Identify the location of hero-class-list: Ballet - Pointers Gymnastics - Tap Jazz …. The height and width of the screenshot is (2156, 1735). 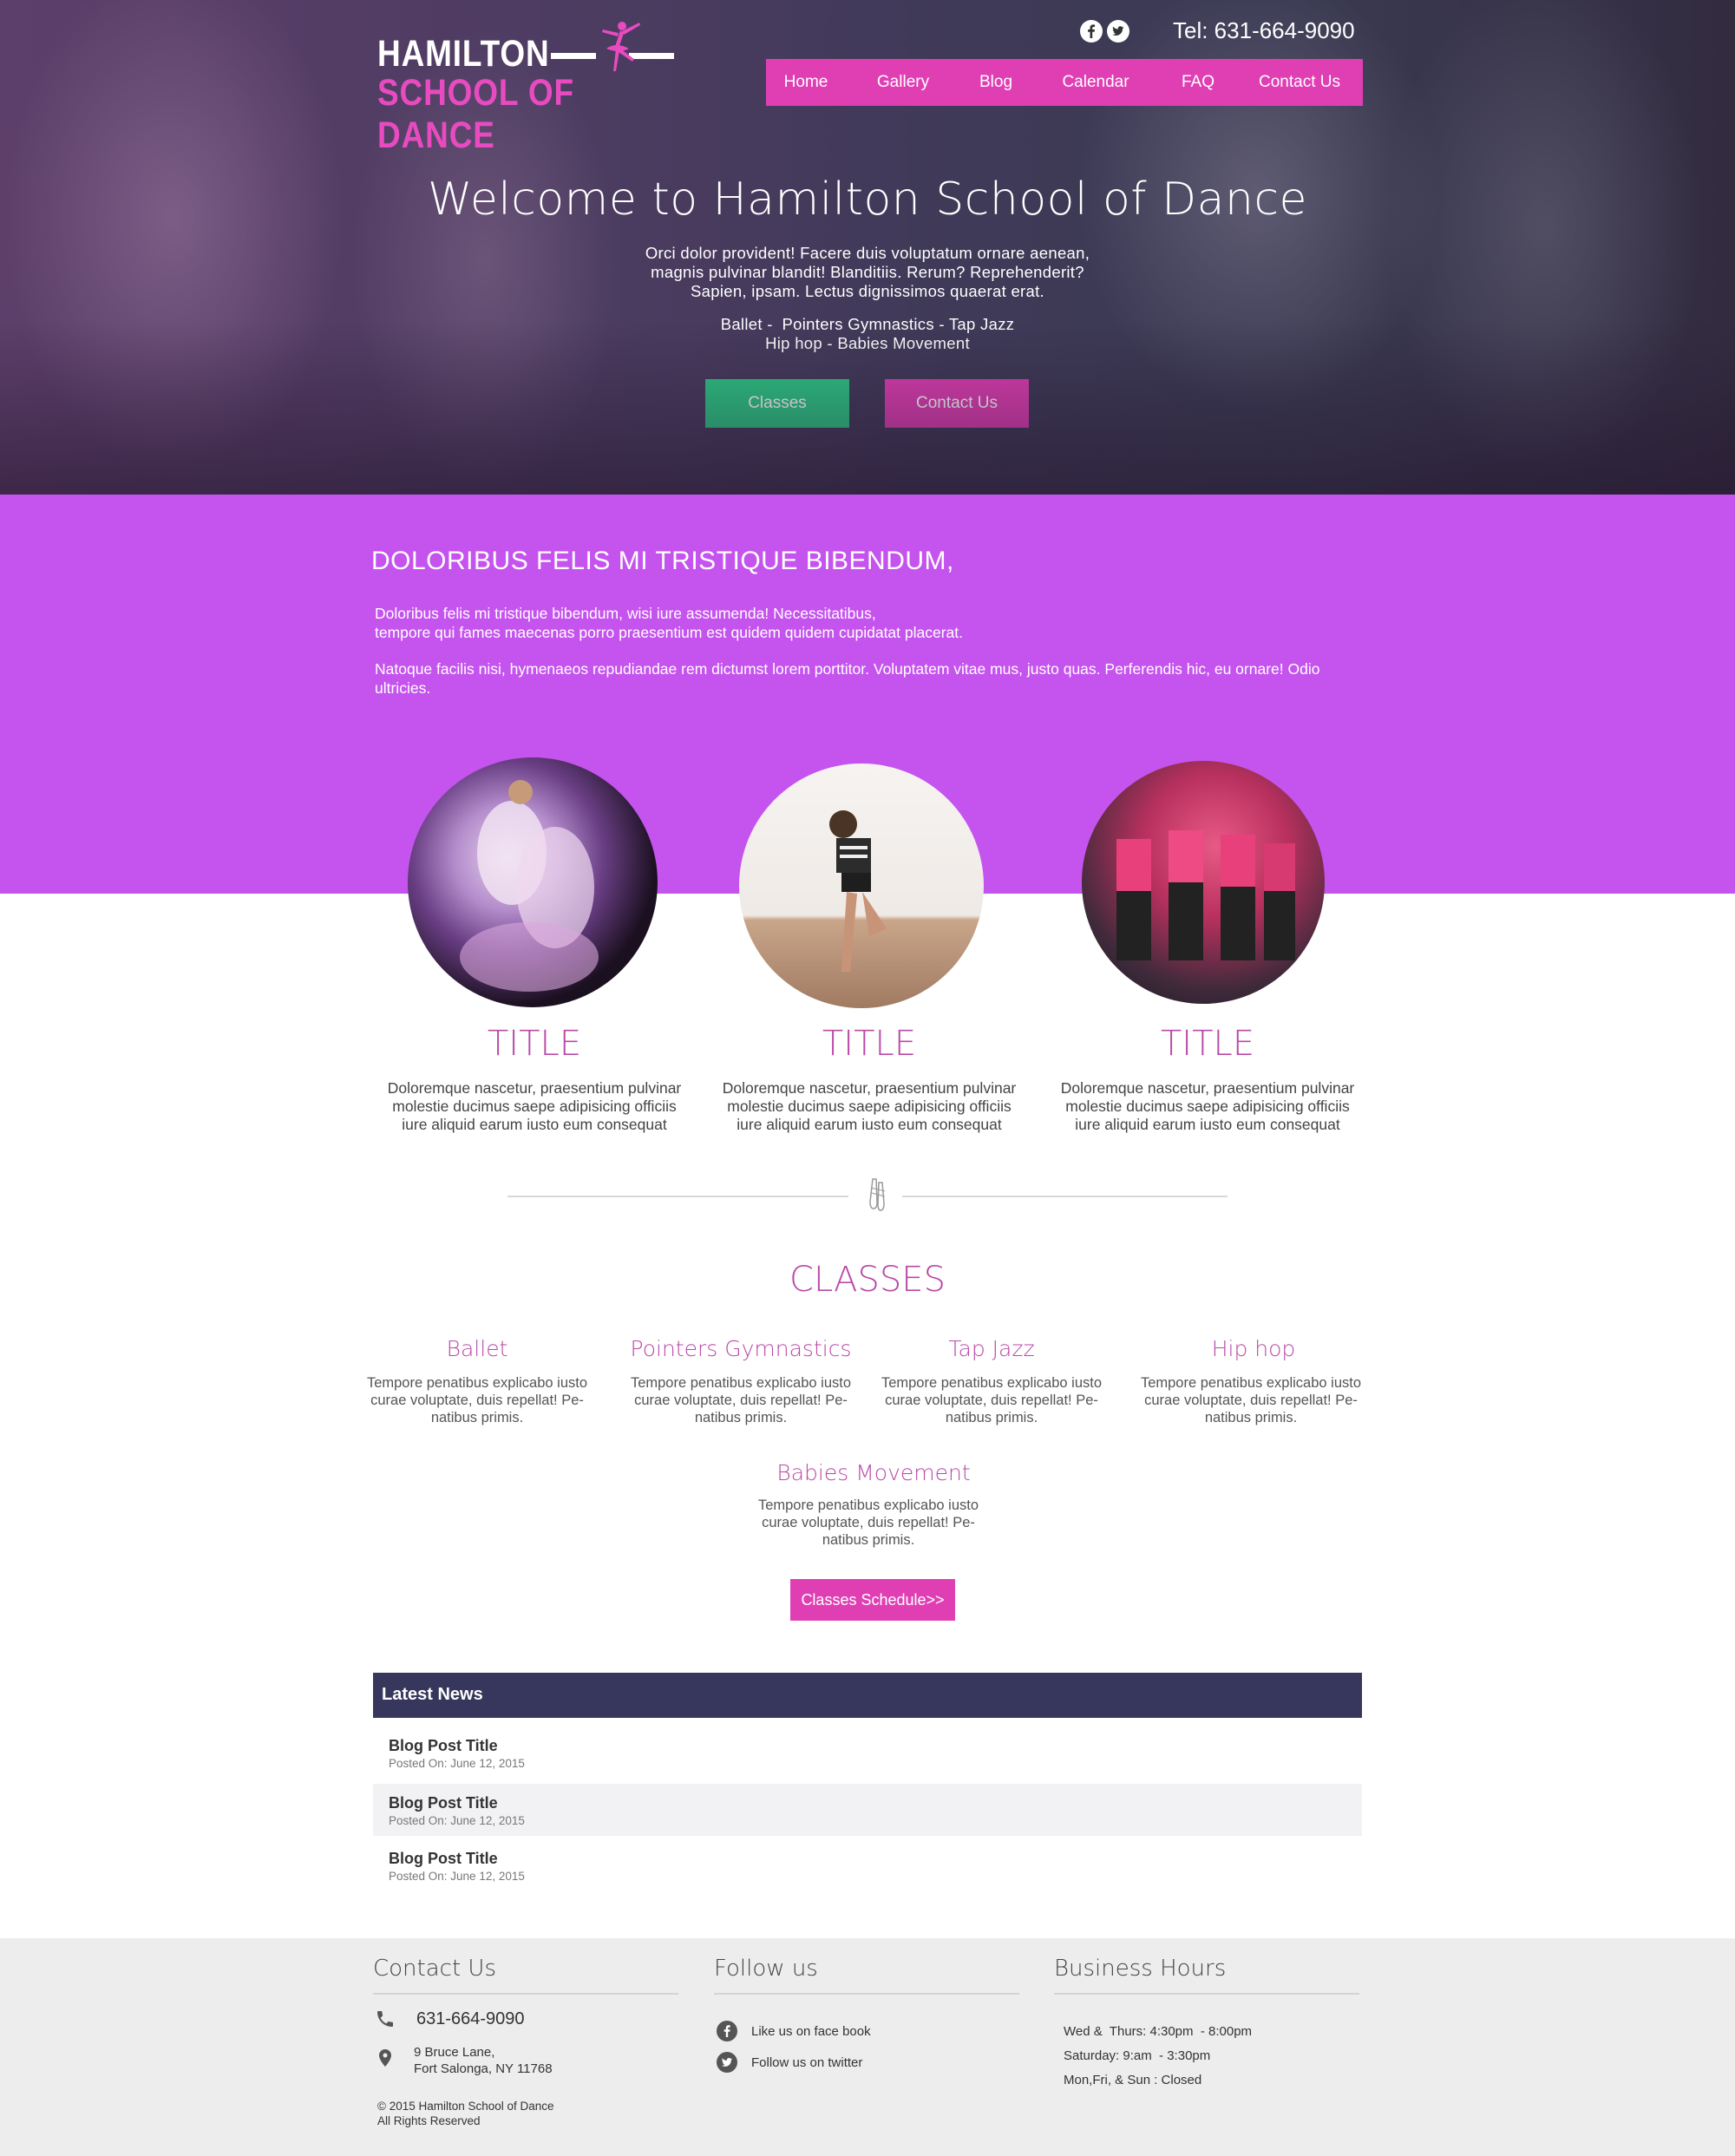
(867, 334).